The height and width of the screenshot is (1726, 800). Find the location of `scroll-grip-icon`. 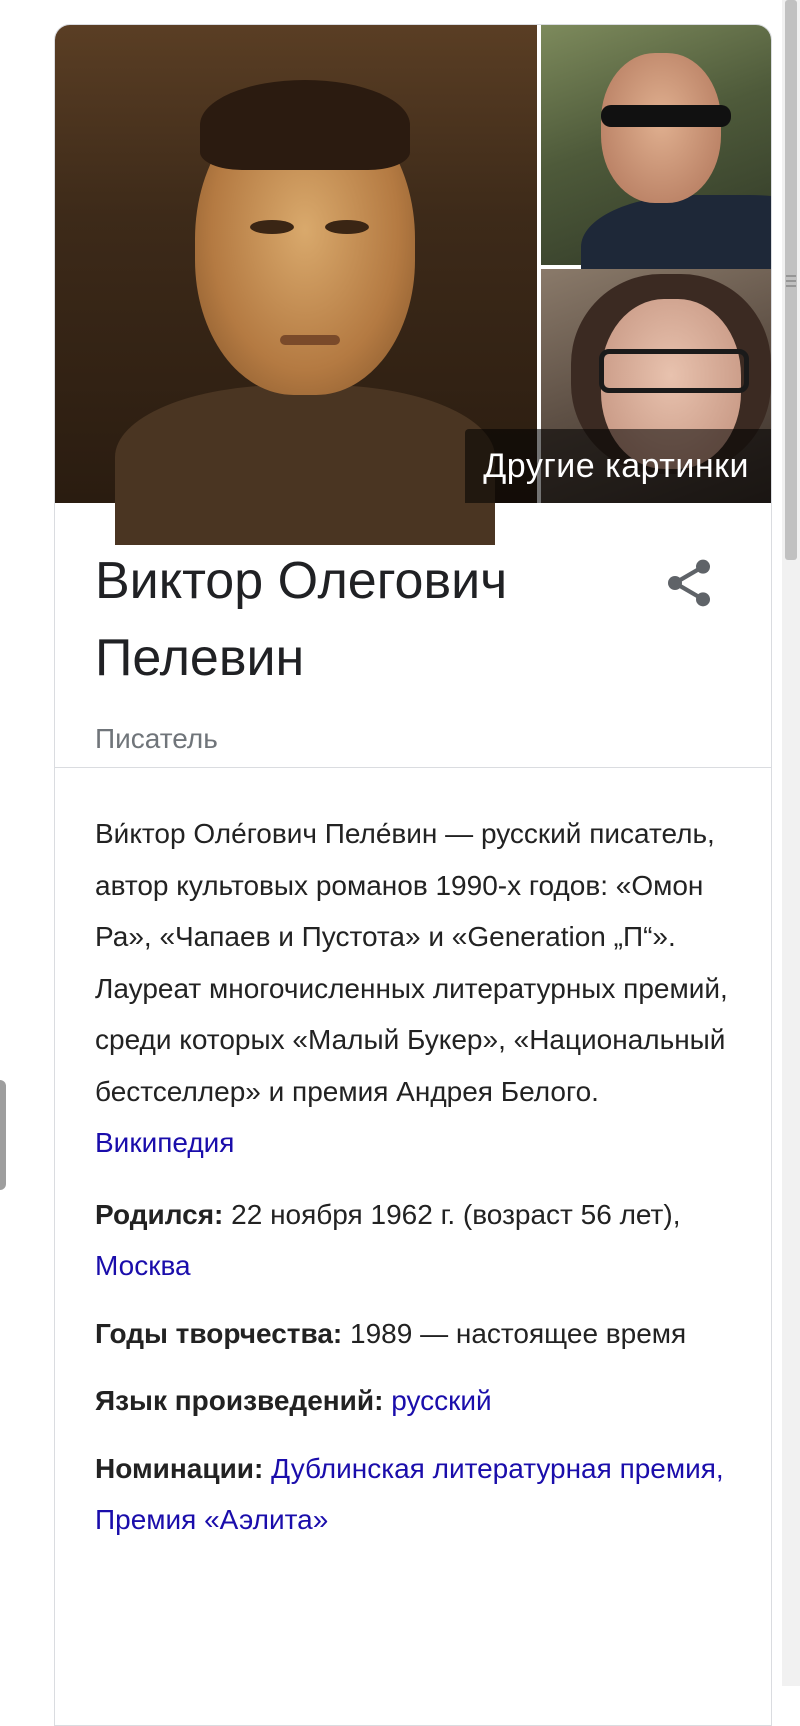

scroll-grip-icon is located at coordinates (791, 281).